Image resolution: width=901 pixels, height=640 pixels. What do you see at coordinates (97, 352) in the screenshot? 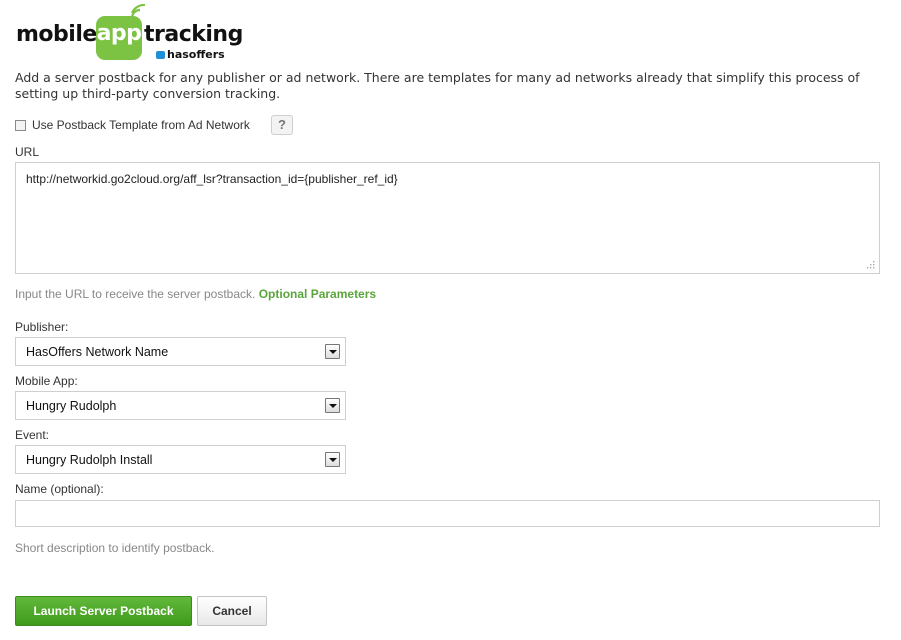
I see `publisher-select-value: HasOffers Network Name` at bounding box center [97, 352].